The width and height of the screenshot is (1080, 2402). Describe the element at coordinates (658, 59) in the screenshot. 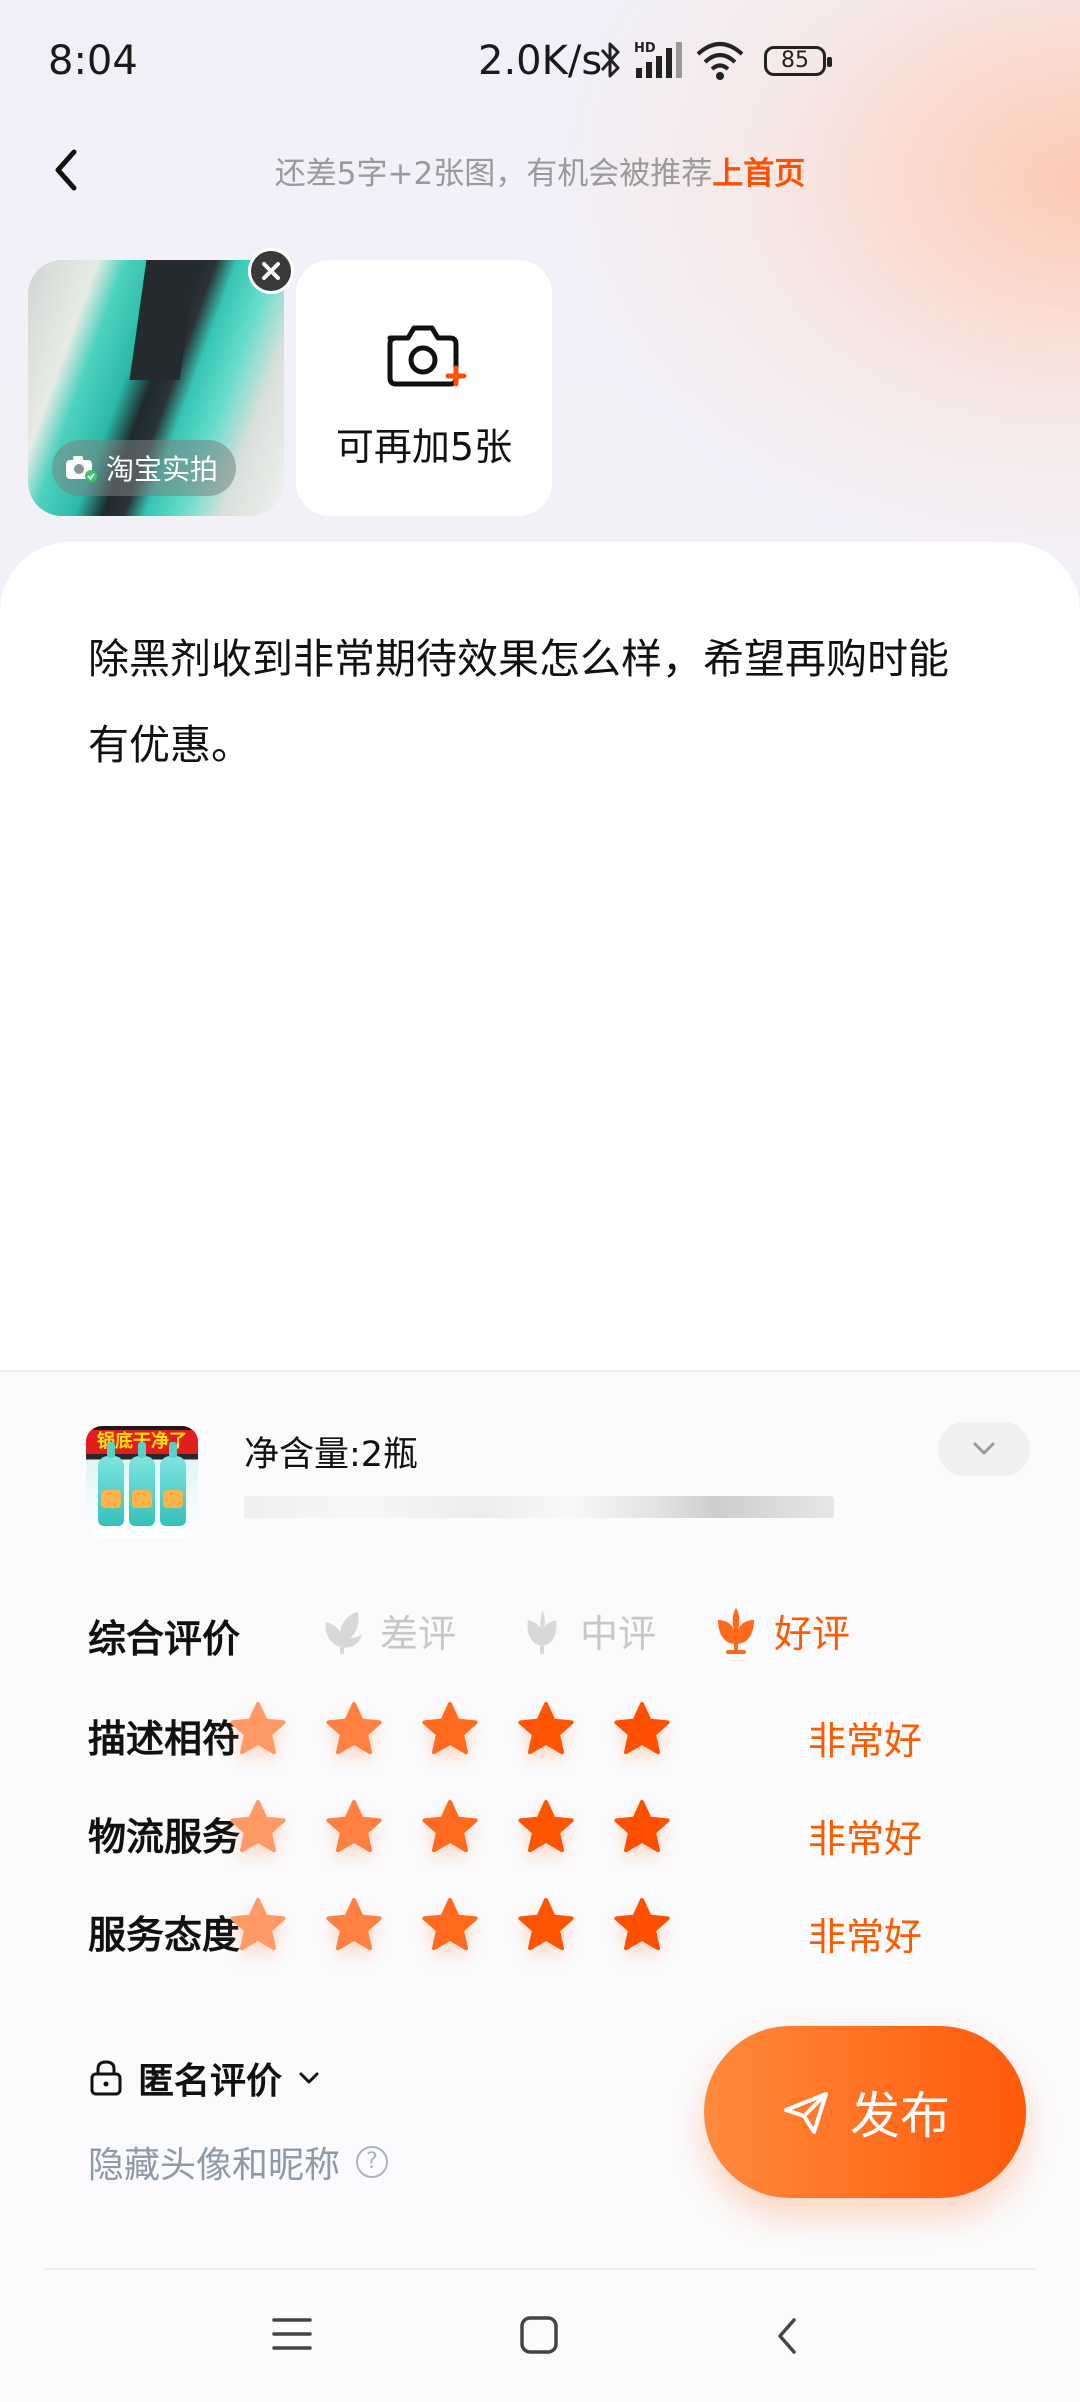

I see `signal-icon: HD` at that location.